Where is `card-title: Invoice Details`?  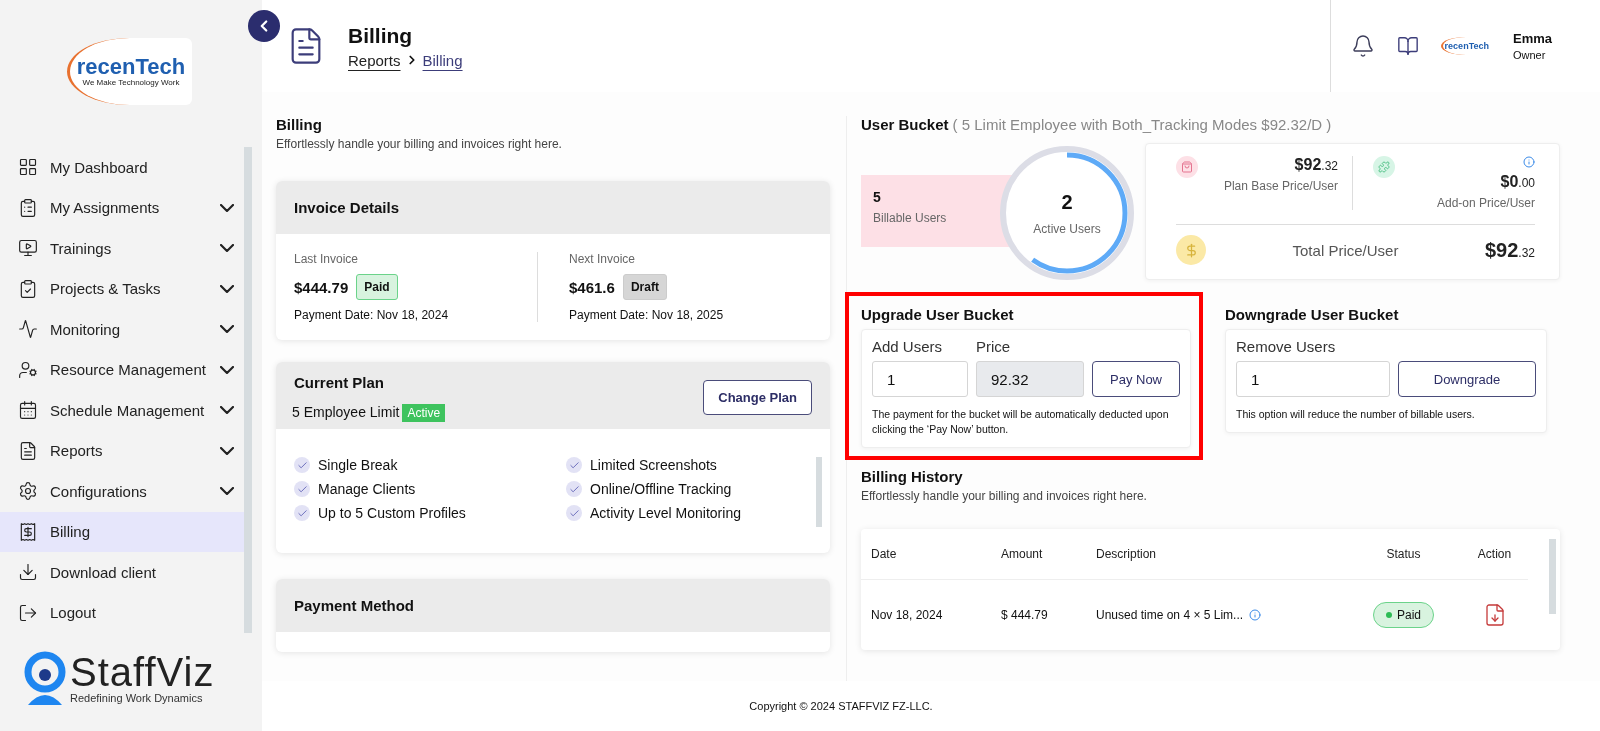 card-title: Invoice Details is located at coordinates (347, 207).